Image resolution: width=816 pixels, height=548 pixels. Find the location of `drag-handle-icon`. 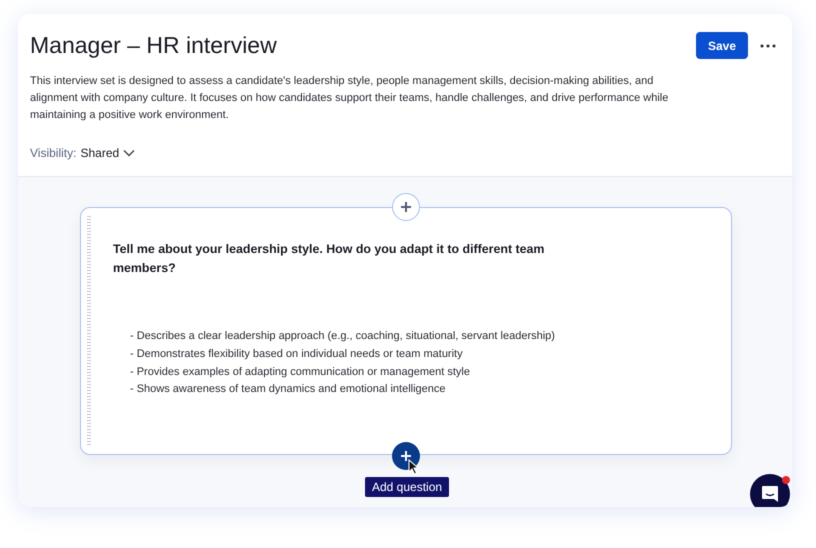

drag-handle-icon is located at coordinates (89, 331).